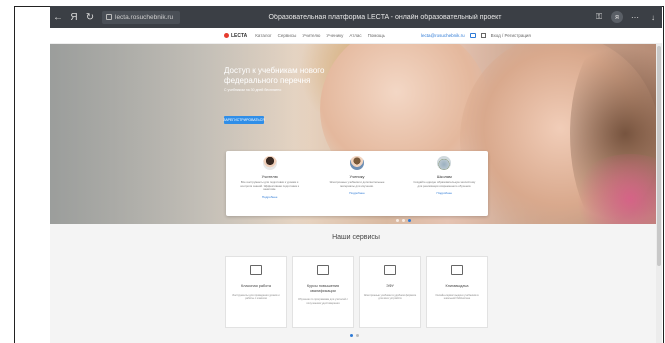  I want to click on address-bar-url: lecta.rosuchebnik.ru, so click(144, 17).